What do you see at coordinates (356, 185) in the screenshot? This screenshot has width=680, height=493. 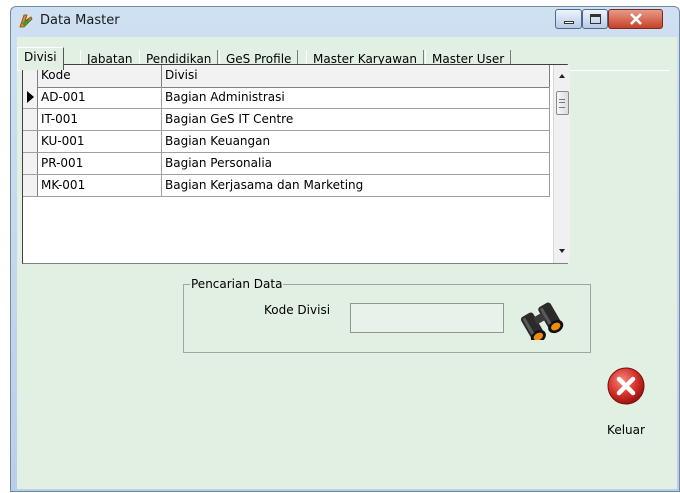 I see `cell-divisi: Bagian Kerjasama dan Marketing` at bounding box center [356, 185].